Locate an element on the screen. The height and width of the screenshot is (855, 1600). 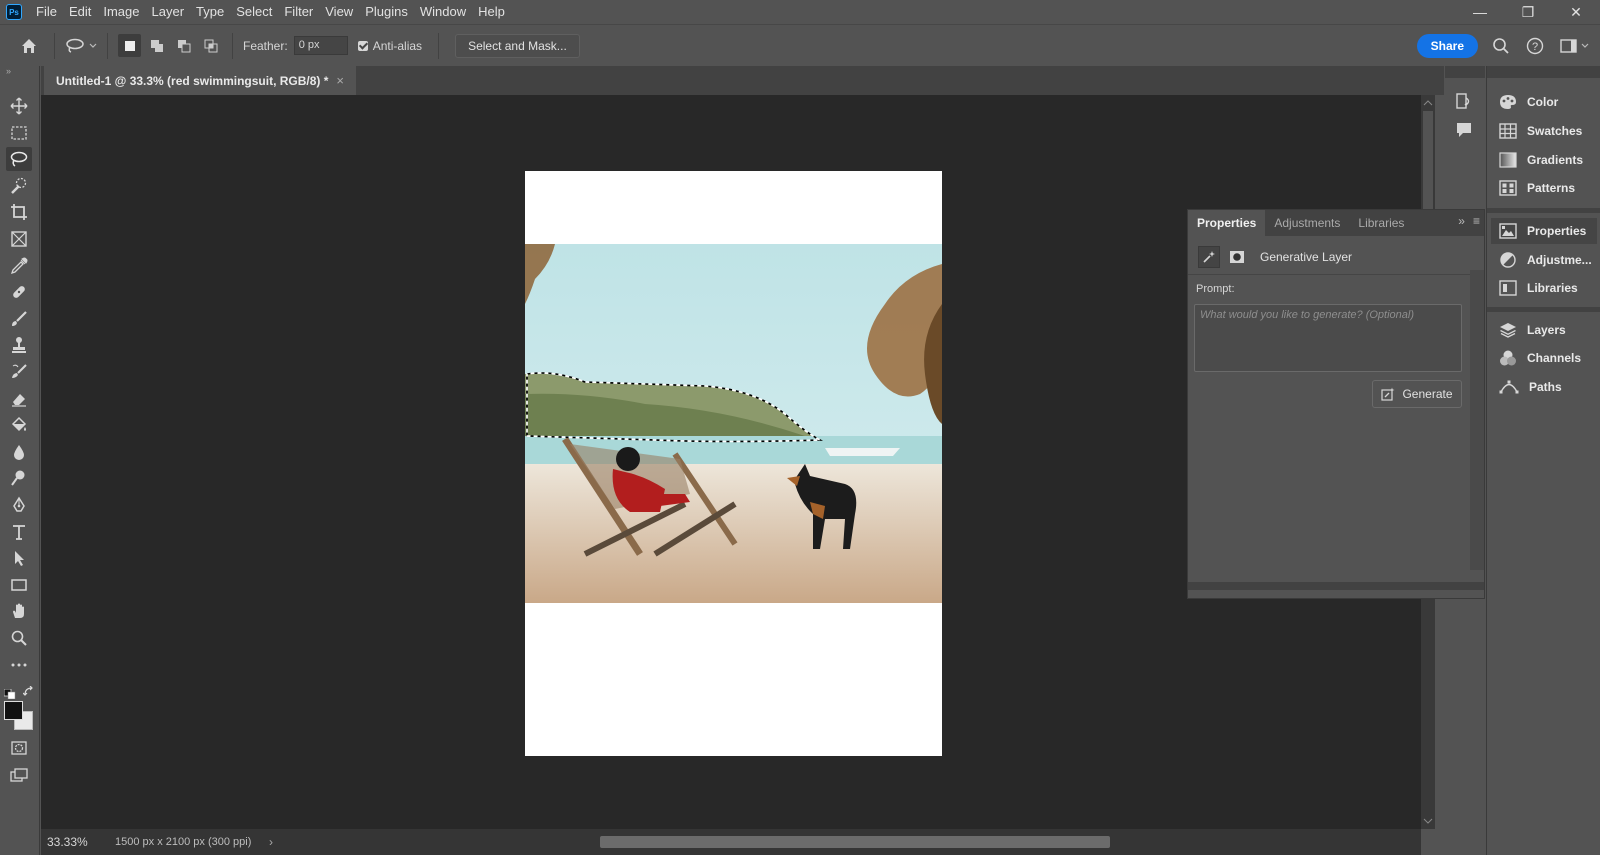
generate-button: Generate is located at coordinates (1417, 394).